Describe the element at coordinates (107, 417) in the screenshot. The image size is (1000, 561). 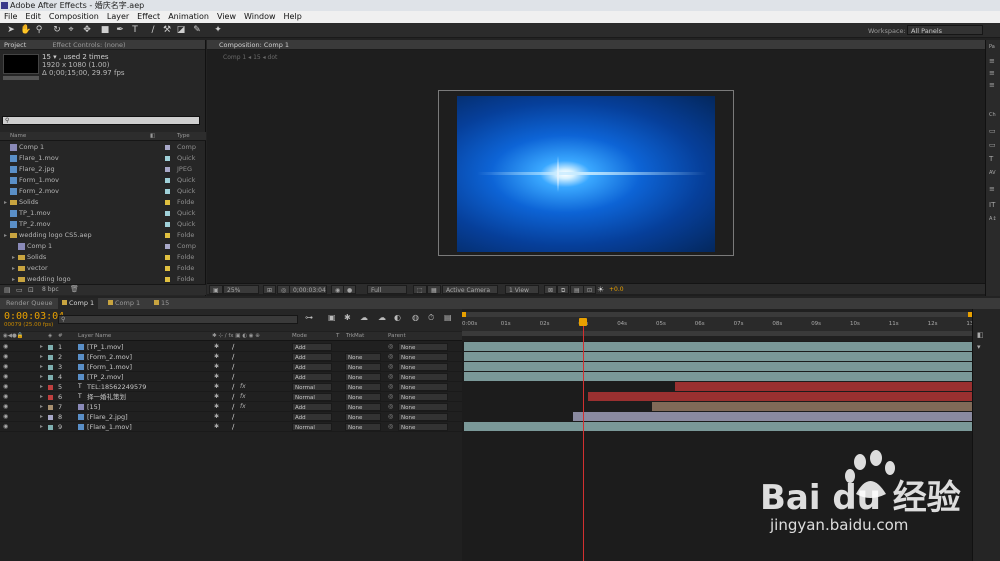
I see `layer-name: [Flare_2.jpg]` at that location.